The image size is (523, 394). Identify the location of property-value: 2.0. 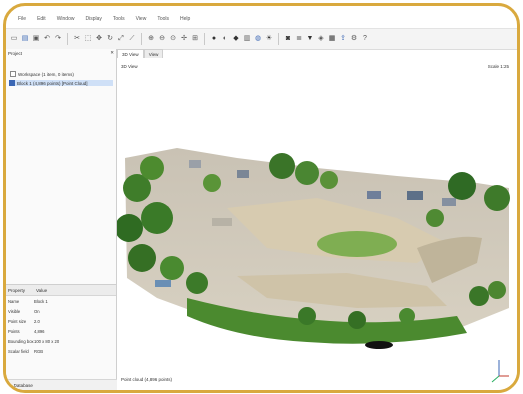
(37, 321).